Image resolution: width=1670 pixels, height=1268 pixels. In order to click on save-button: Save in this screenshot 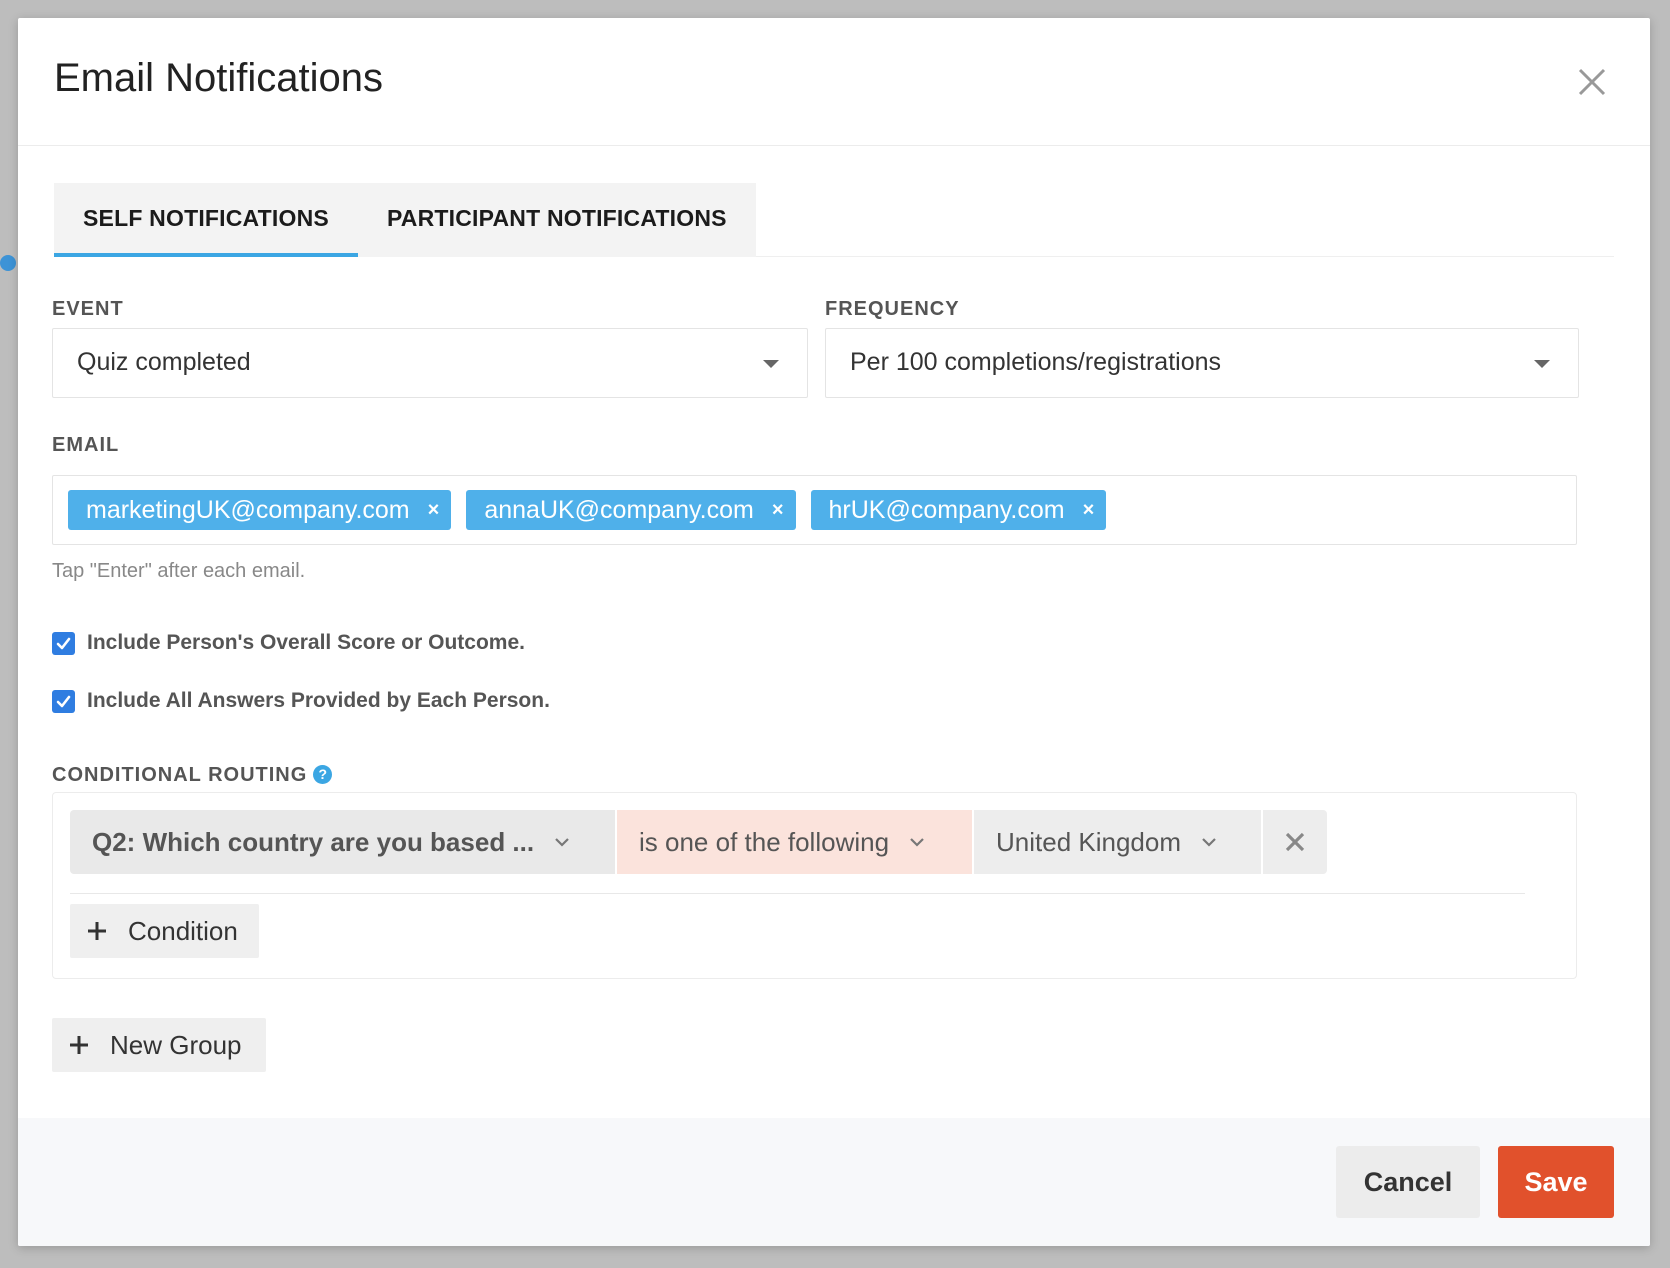, I will do `click(1556, 1182)`.